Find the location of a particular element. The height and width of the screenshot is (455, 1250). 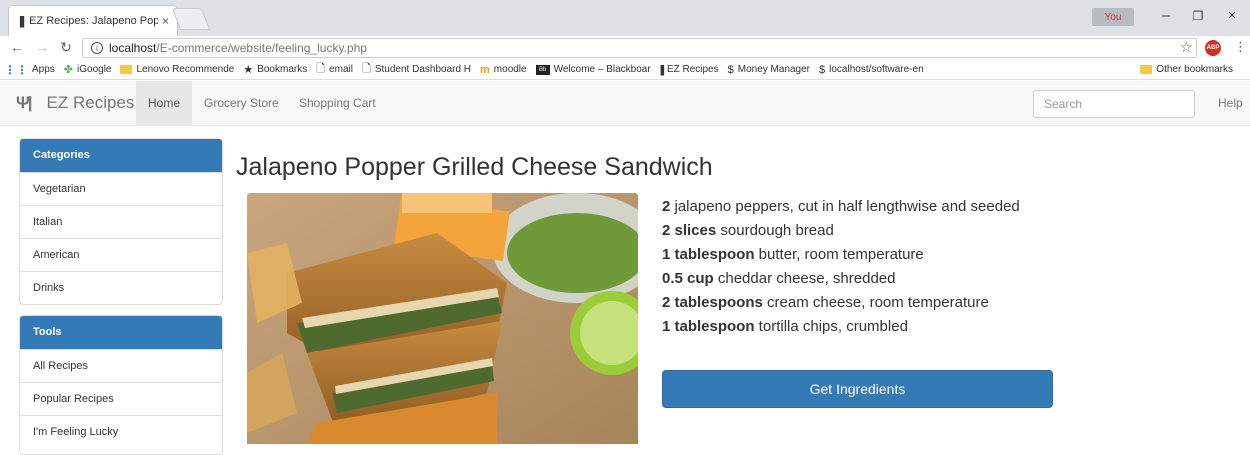

bookmark-ez-recipes: ||| EZ Recipes is located at coordinates (689, 70).